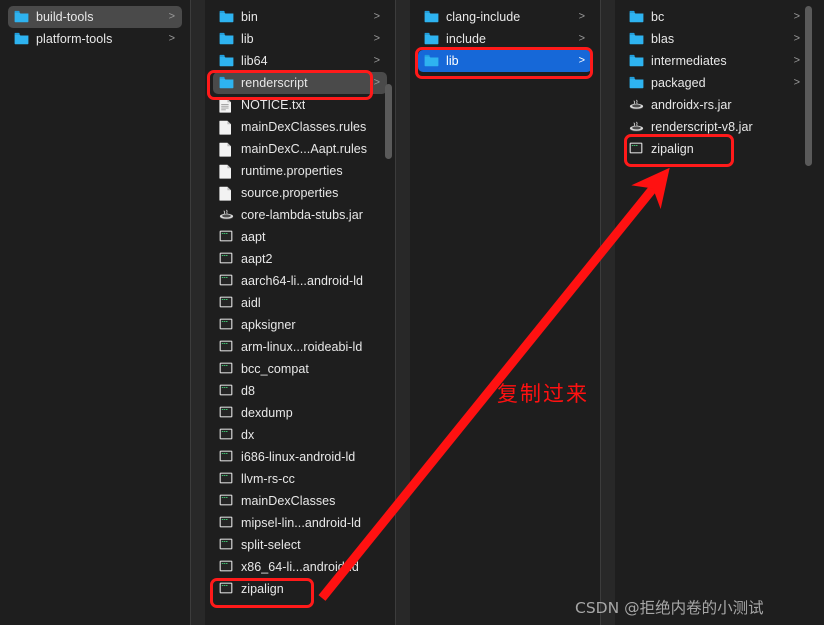 The width and height of the screenshot is (824, 625). I want to click on file-row: aarch64-li...android-ld, so click(300, 281).